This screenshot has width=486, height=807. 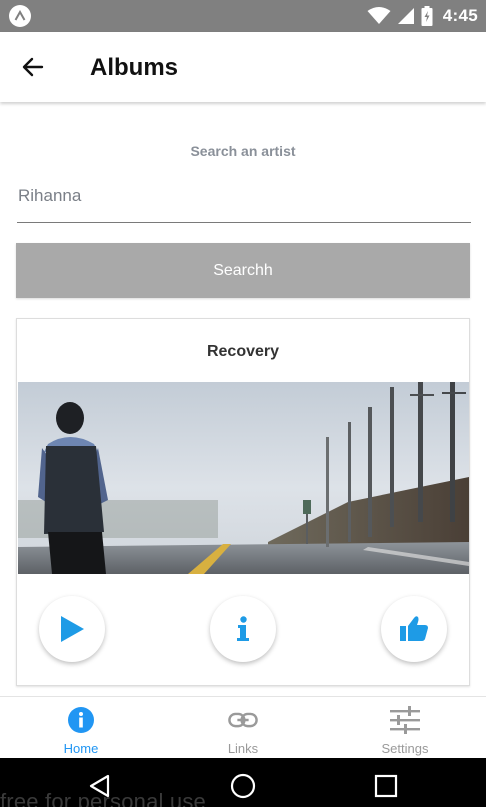 I want to click on thumbs-up-icon, so click(x=414, y=628).